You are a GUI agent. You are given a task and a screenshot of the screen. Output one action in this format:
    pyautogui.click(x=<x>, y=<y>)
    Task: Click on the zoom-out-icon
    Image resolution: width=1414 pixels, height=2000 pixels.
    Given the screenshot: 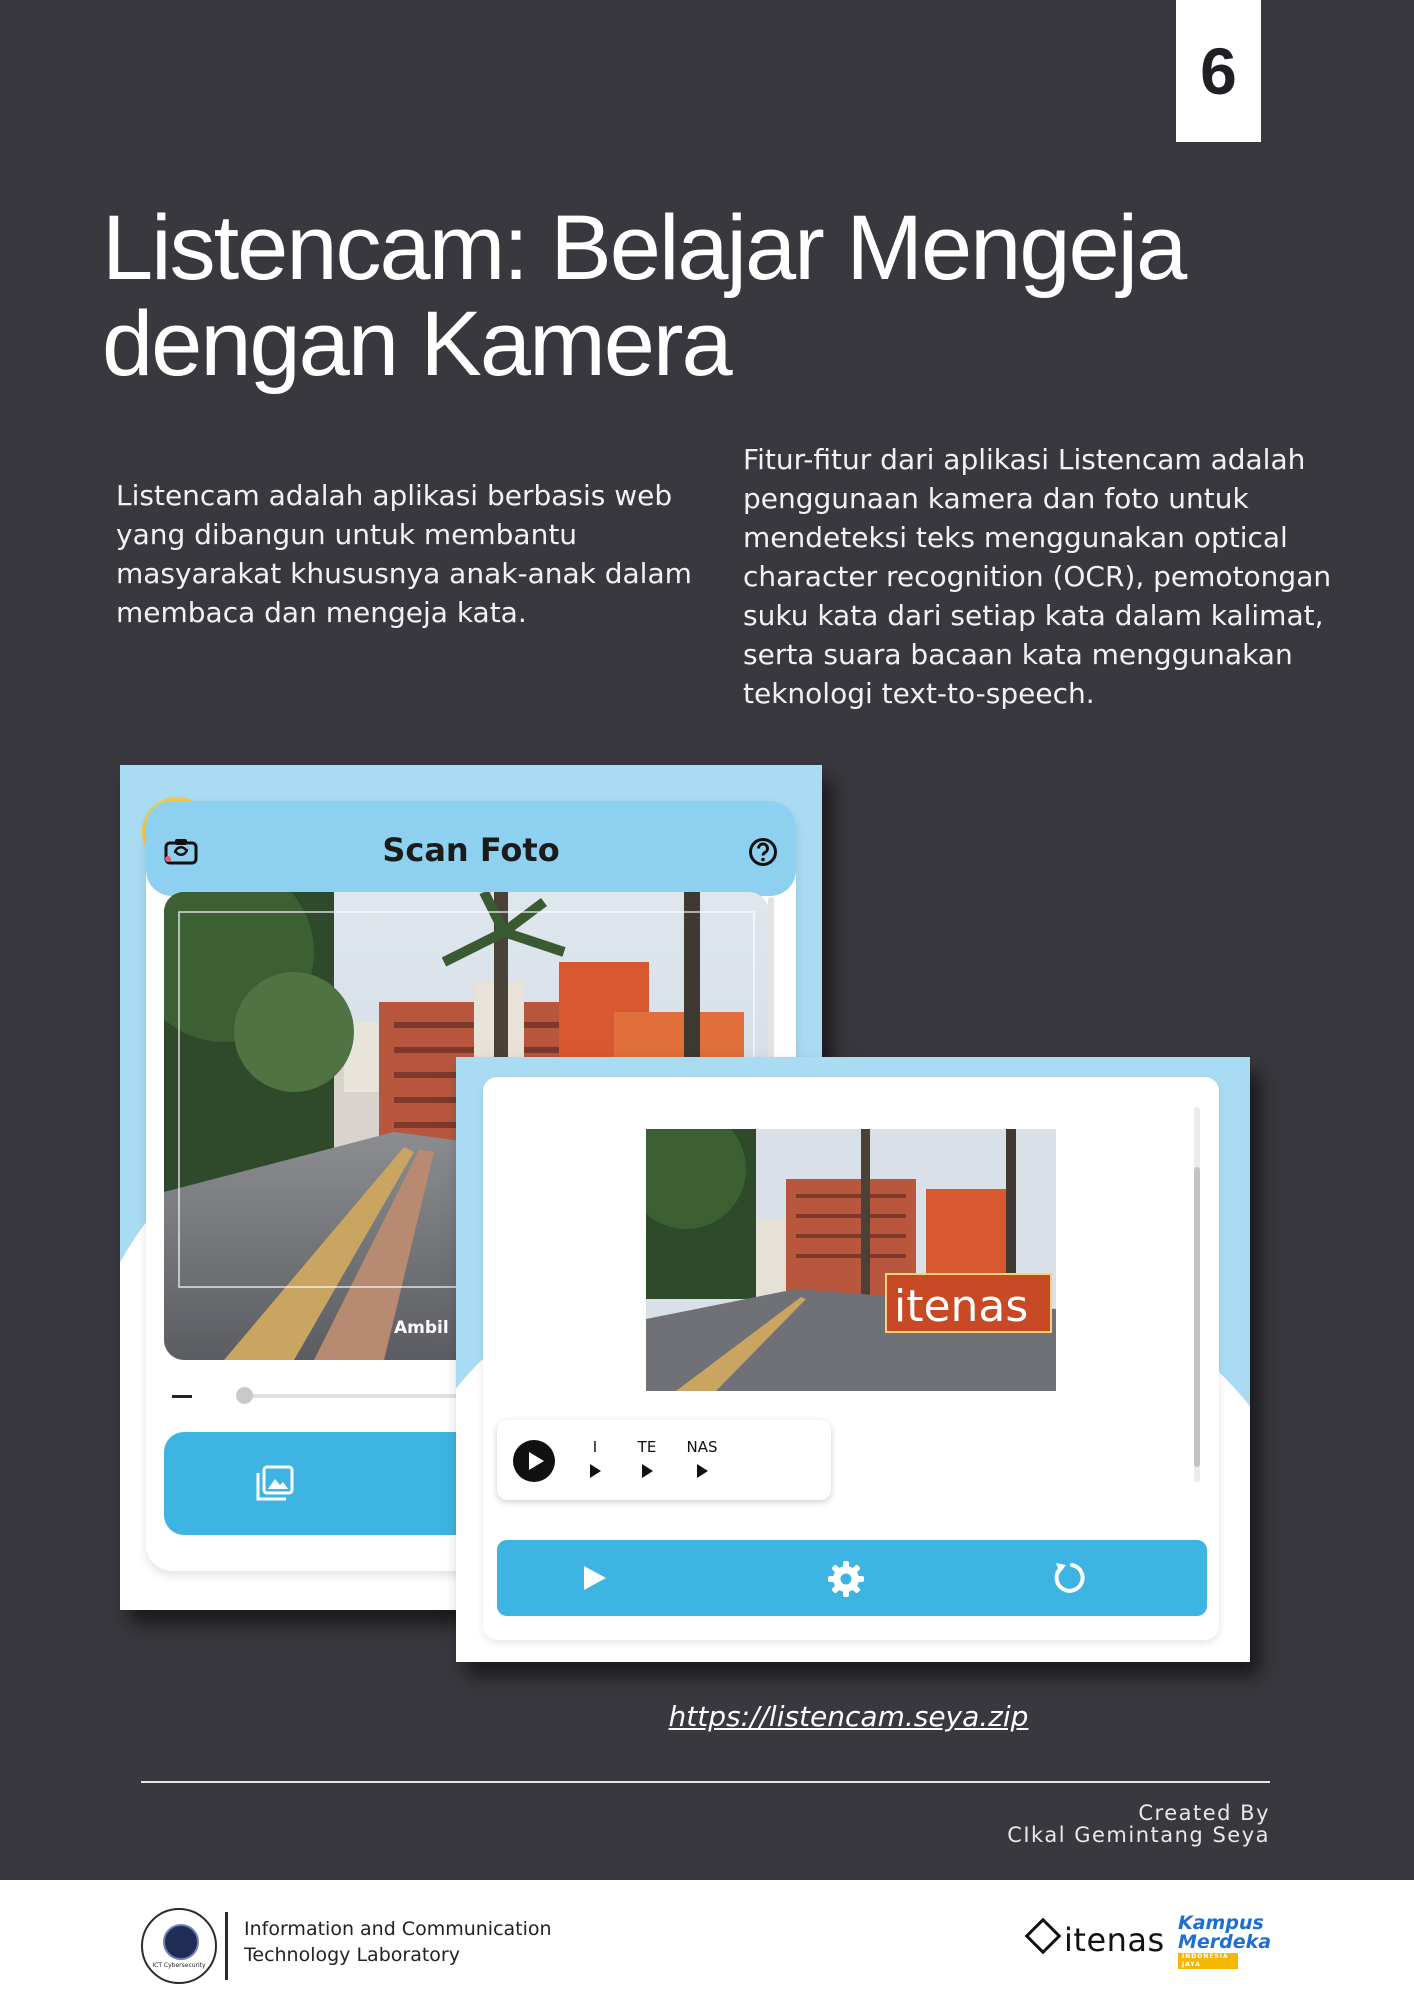 What is the action you would take?
    pyautogui.click(x=182, y=1396)
    